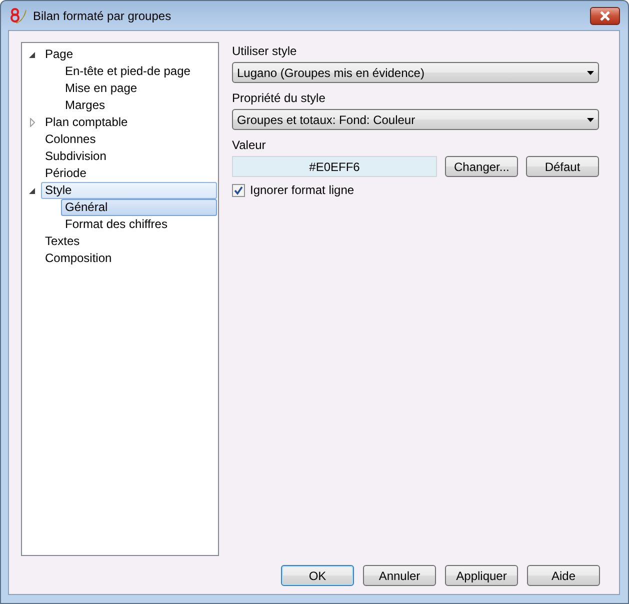  Describe the element at coordinates (129, 241) in the screenshot. I see `tree-item: Textes` at that location.